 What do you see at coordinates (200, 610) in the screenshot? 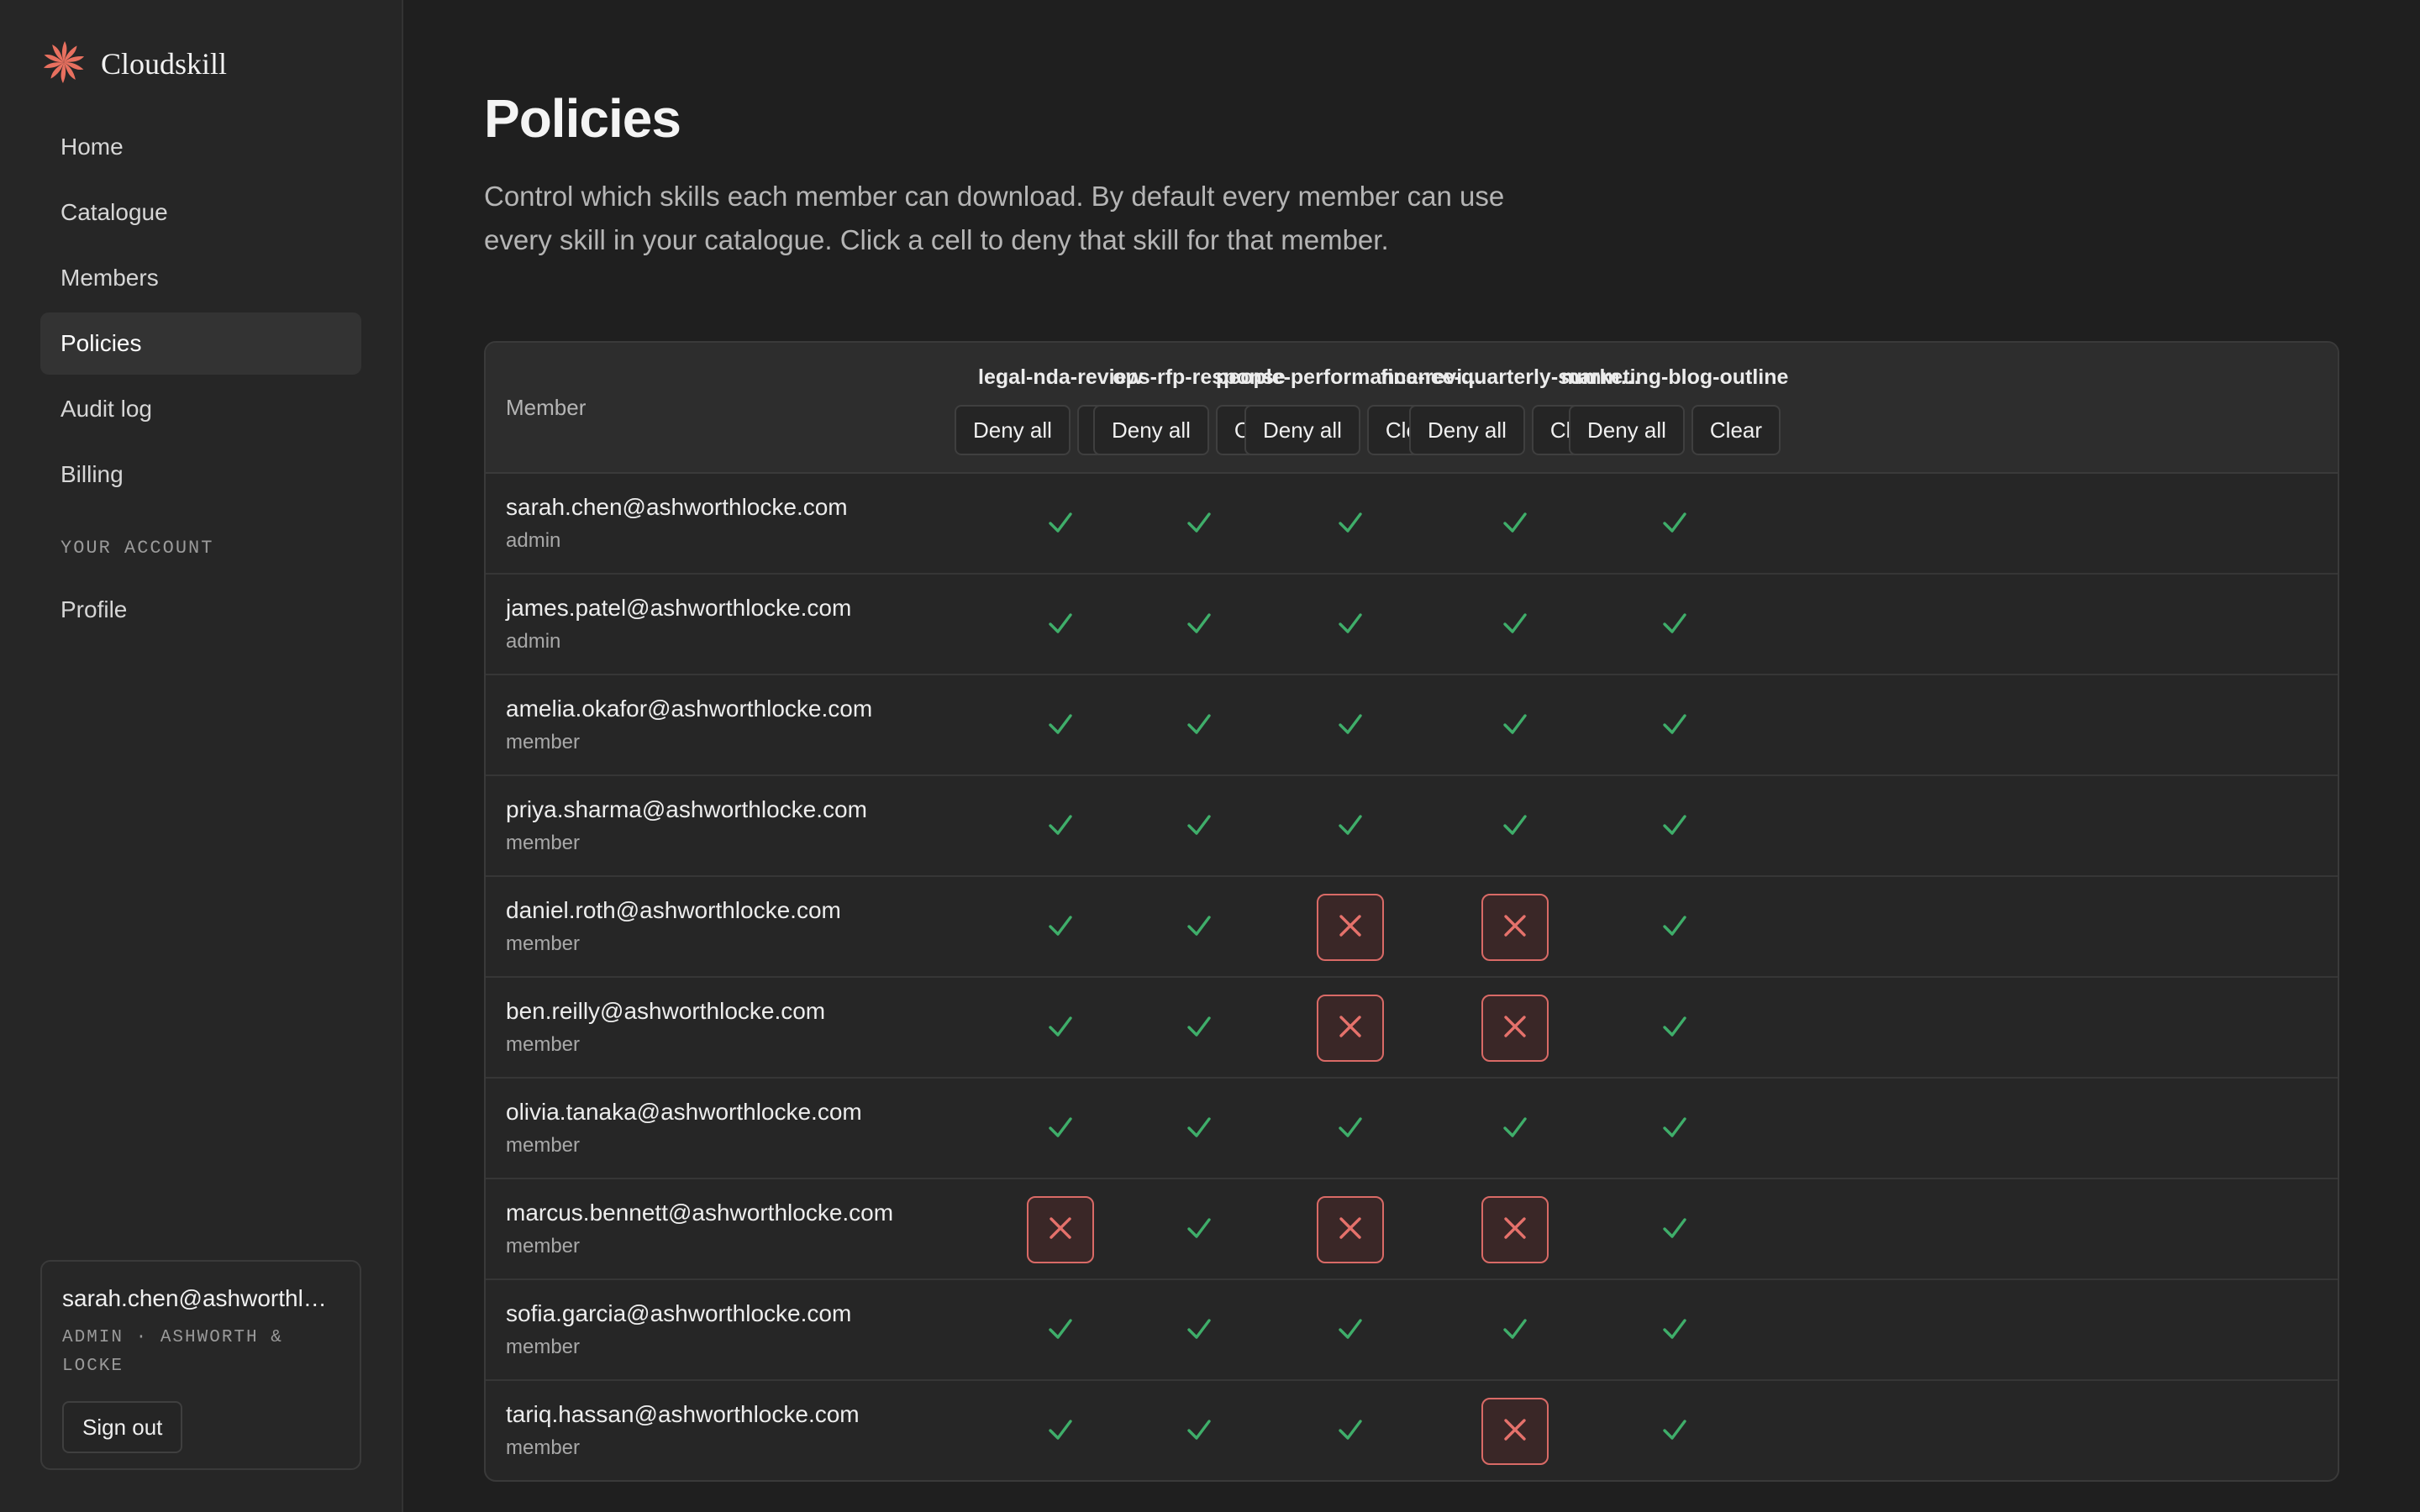
I see `sidebar-item-profile: Profile` at bounding box center [200, 610].